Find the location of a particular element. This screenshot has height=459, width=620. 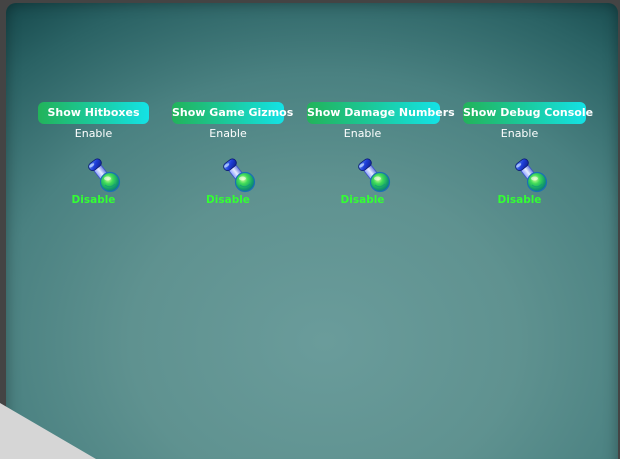

toggle-group-damage-numbers: Show Damage Numbers Enable Disable is located at coordinates (378, 162).